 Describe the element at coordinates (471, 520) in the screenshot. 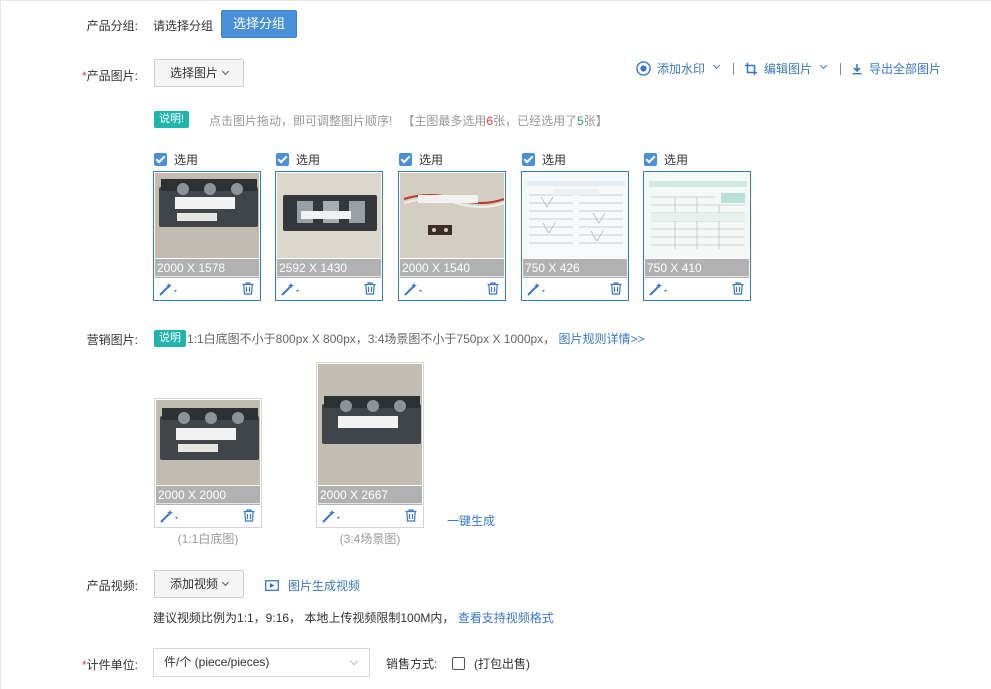

I see `one-click-generate-link: 一键生成` at that location.